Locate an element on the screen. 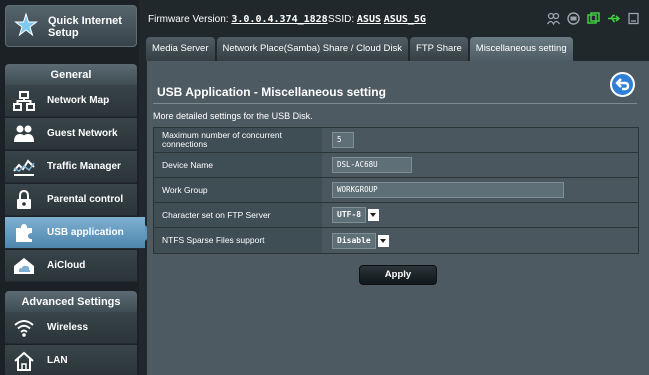 This screenshot has width=649, height=375. sidebar-item-network-map: Network Map is located at coordinates (71, 101).